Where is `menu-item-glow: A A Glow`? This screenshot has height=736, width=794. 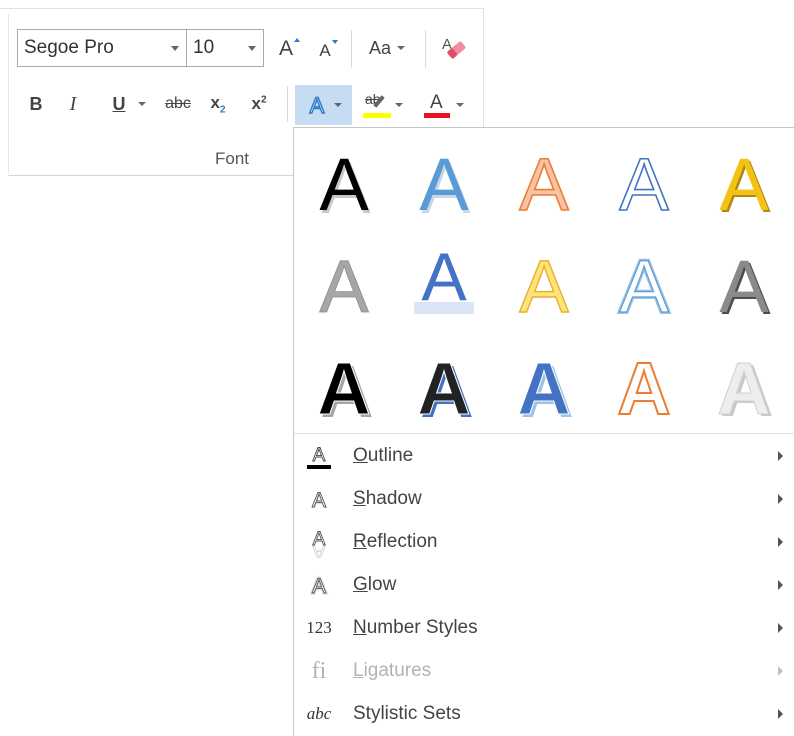
menu-item-glow: A A Glow is located at coordinates (544, 585).